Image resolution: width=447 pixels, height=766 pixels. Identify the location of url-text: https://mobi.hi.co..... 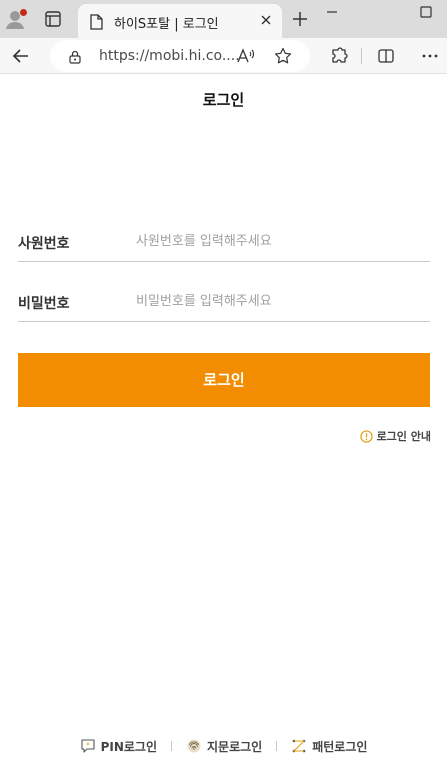
(169, 56).